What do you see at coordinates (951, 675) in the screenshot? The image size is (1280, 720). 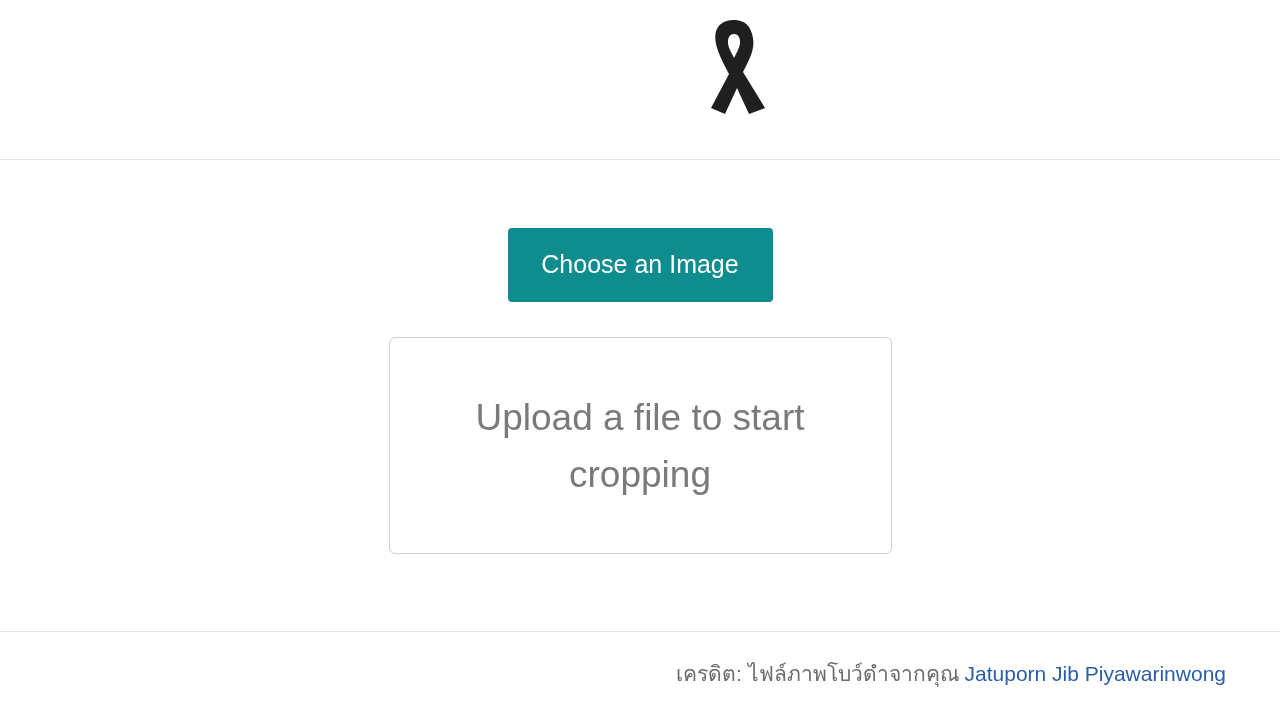 I see `credit-text: เครดิต: ไฟล์ภาพโบว์ดำจากคุณ Jatuporn Jib Piyawarinwong` at bounding box center [951, 675].